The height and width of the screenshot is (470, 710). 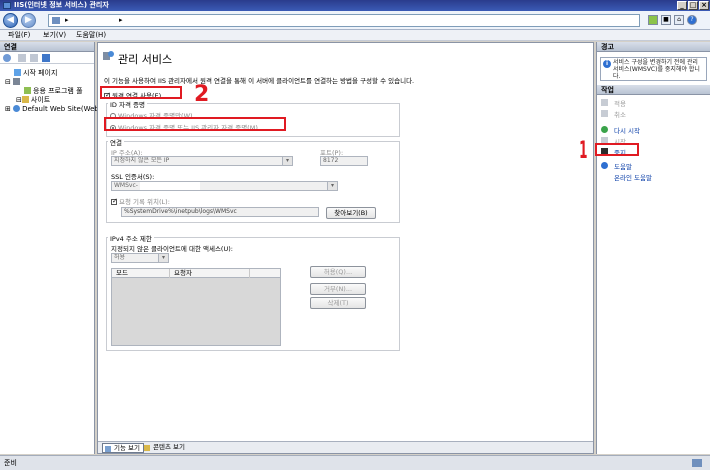 I want to click on ip-address-dropdown: 지정하지 않은 모든 IP, so click(x=202, y=161).